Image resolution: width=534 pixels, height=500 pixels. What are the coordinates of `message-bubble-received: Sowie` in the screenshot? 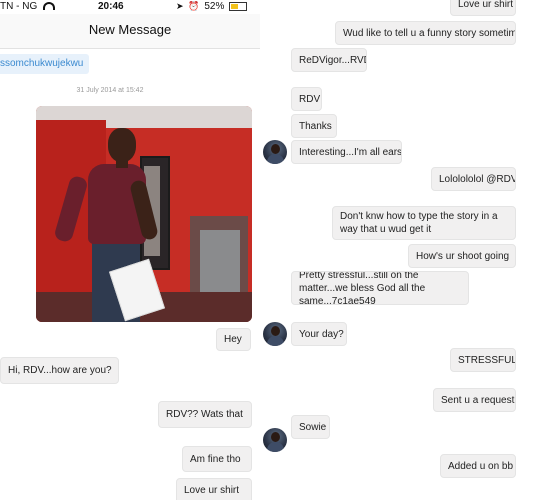 It's located at (310, 427).